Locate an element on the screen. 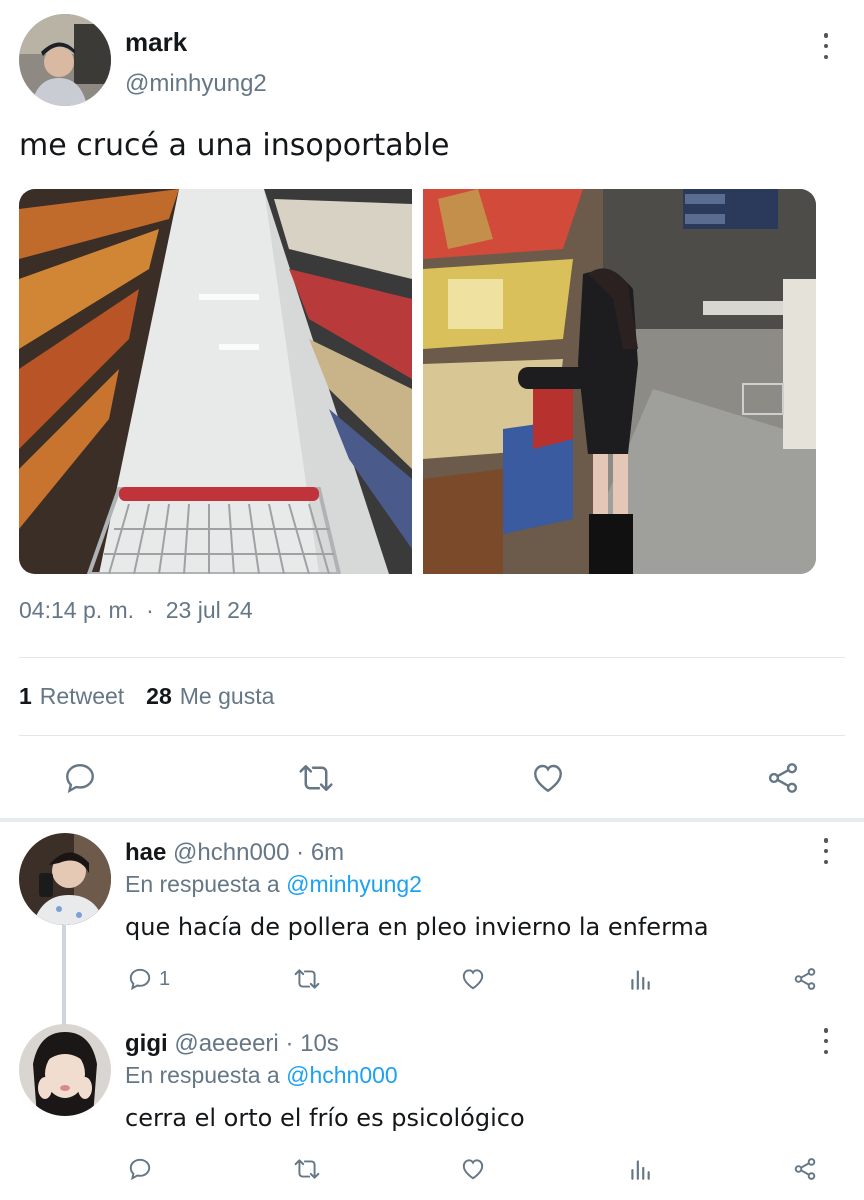 This screenshot has width=864, height=1200. reply-header: hae @hchn000 · 6m is located at coordinates (234, 853).